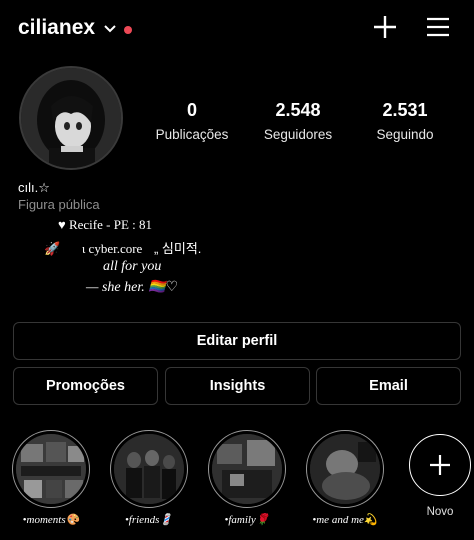 The height and width of the screenshot is (540, 474). What do you see at coordinates (405, 121) in the screenshot?
I see `following-stat: 2.531 Seguindo` at bounding box center [405, 121].